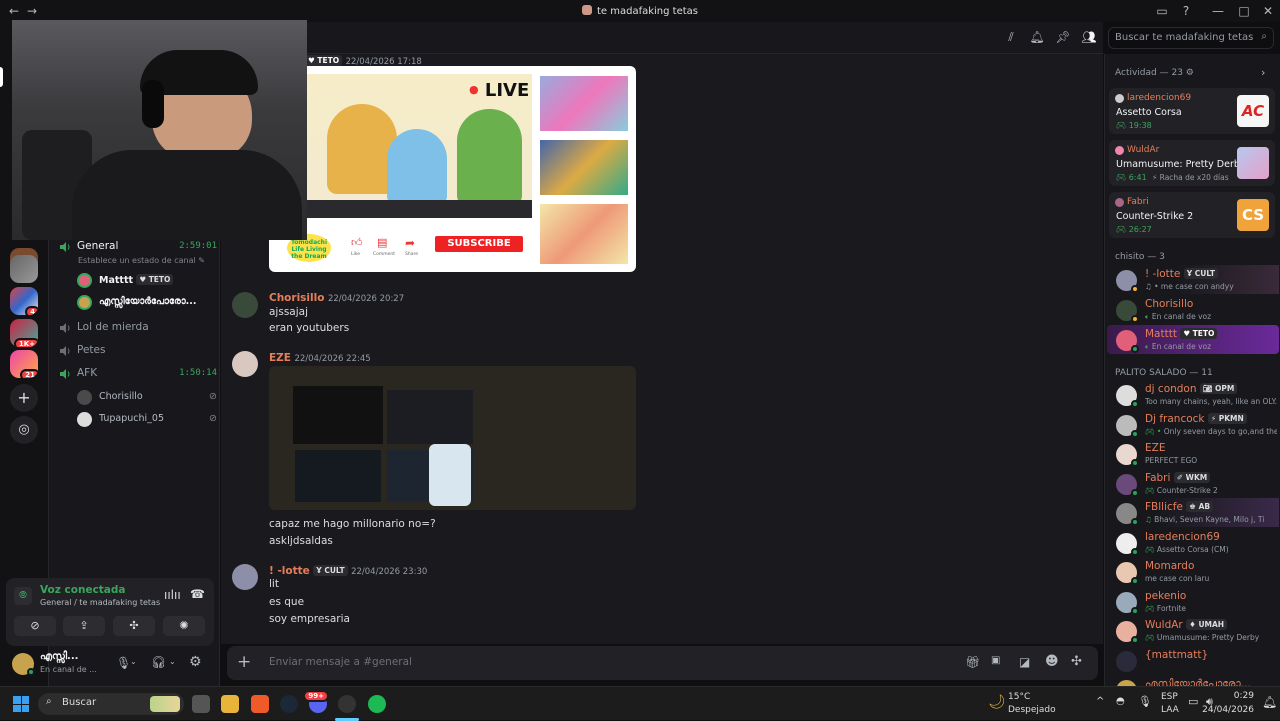 The height and width of the screenshot is (721, 1280). I want to click on activity-card: laredencion69 Assetto Corsa 🎮︎ 19:38 AC, so click(1192, 111).